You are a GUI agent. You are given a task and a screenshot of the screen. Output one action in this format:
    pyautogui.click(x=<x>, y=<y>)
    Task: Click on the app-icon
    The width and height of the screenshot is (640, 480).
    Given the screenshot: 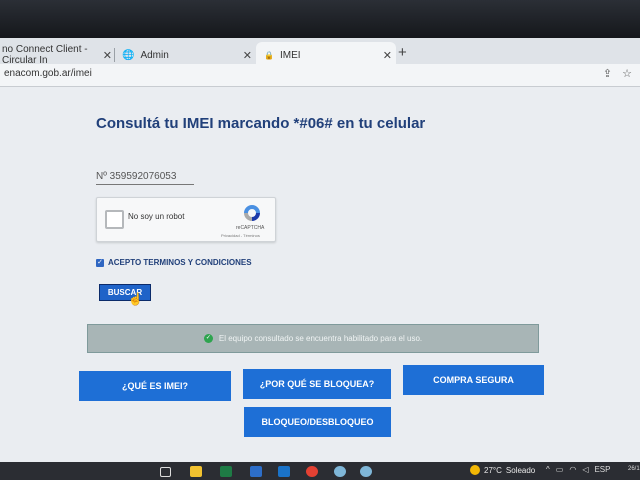 What is the action you would take?
    pyautogui.click(x=256, y=471)
    